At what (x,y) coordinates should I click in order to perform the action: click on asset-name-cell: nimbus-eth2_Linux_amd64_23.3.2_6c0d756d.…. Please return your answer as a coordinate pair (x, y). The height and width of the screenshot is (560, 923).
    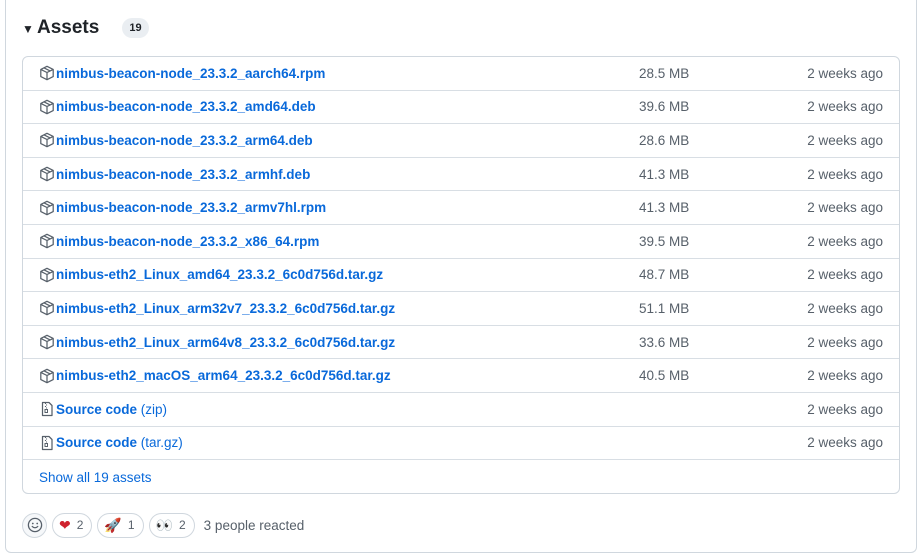
    Looking at the image, I should click on (211, 275).